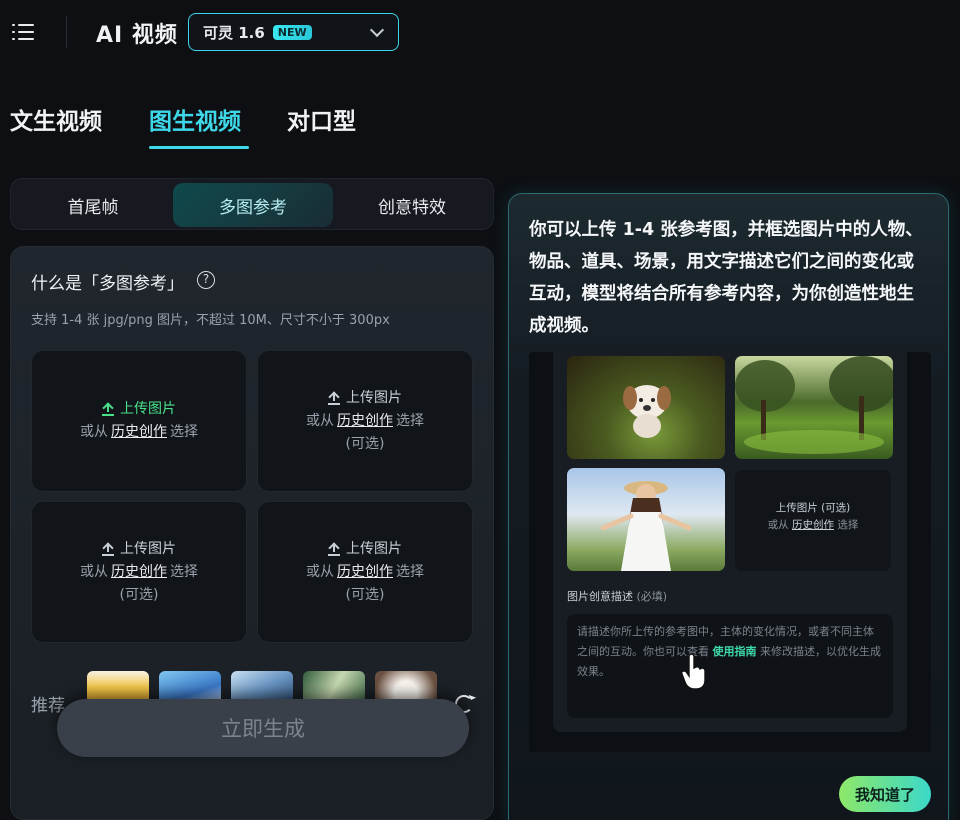 The image size is (960, 820). Describe the element at coordinates (66, 32) in the screenshot. I see `header-divider` at that location.